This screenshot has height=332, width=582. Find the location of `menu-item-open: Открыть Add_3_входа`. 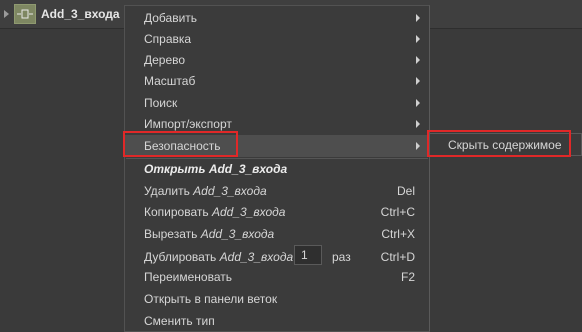

menu-item-open: Открыть Add_3_входа is located at coordinates (277, 168).